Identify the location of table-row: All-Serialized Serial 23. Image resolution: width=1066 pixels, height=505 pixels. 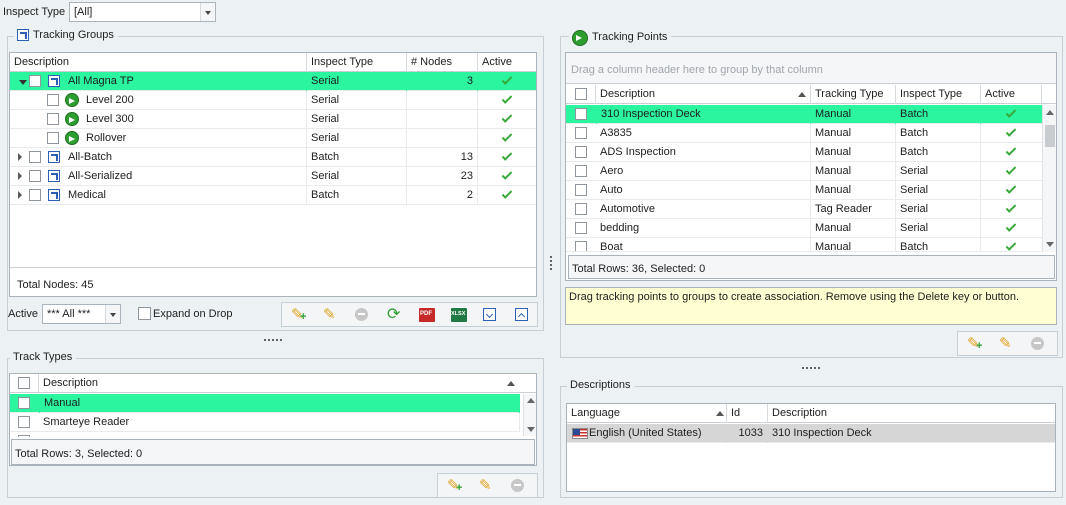
(273, 176).